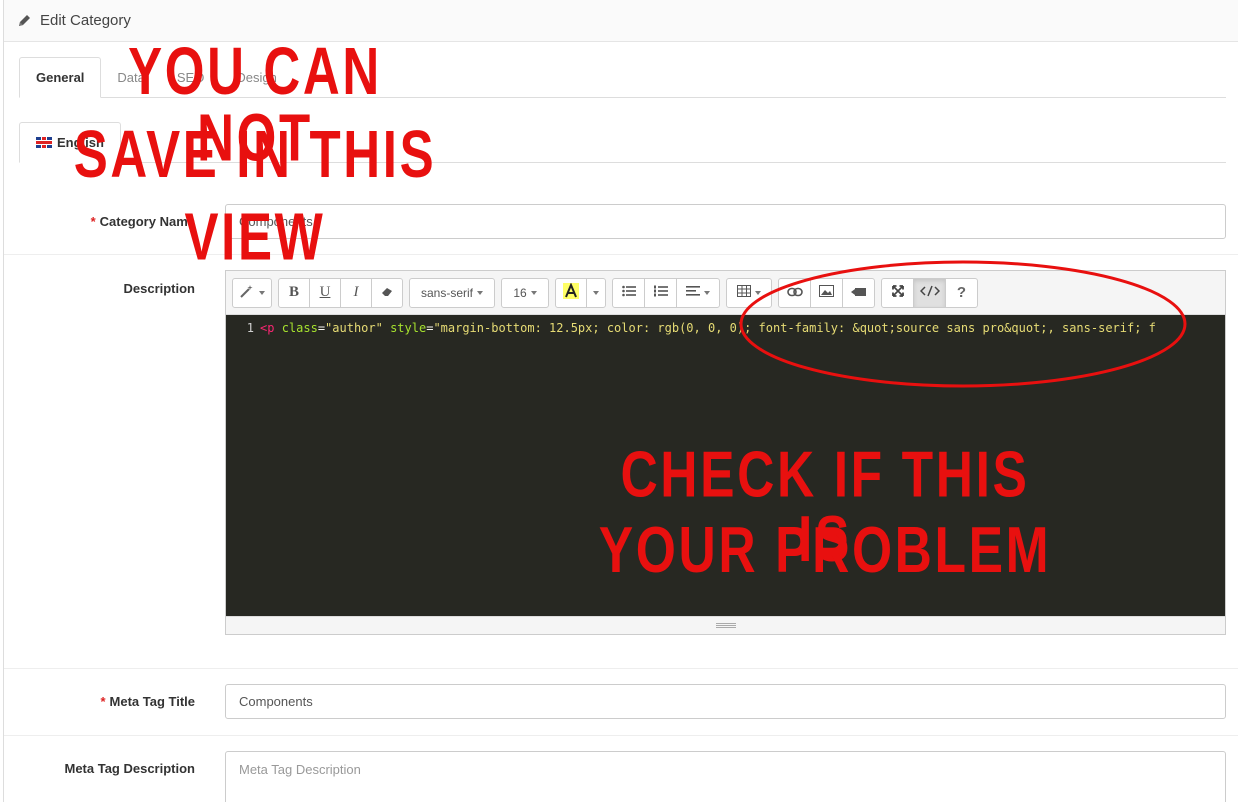 The height and width of the screenshot is (802, 1238). I want to click on annotation-save-warning: YOU CAN NOT SAVE IN THIS VIEW, so click(255, 154).